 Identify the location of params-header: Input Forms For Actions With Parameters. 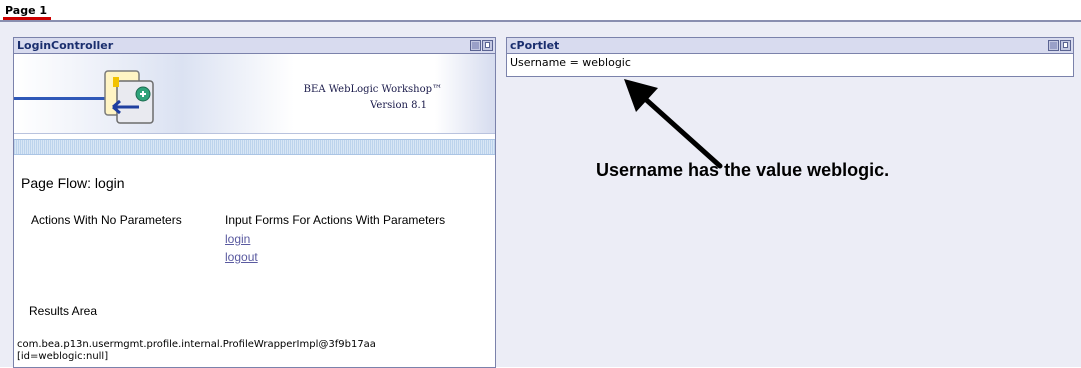
(335, 220).